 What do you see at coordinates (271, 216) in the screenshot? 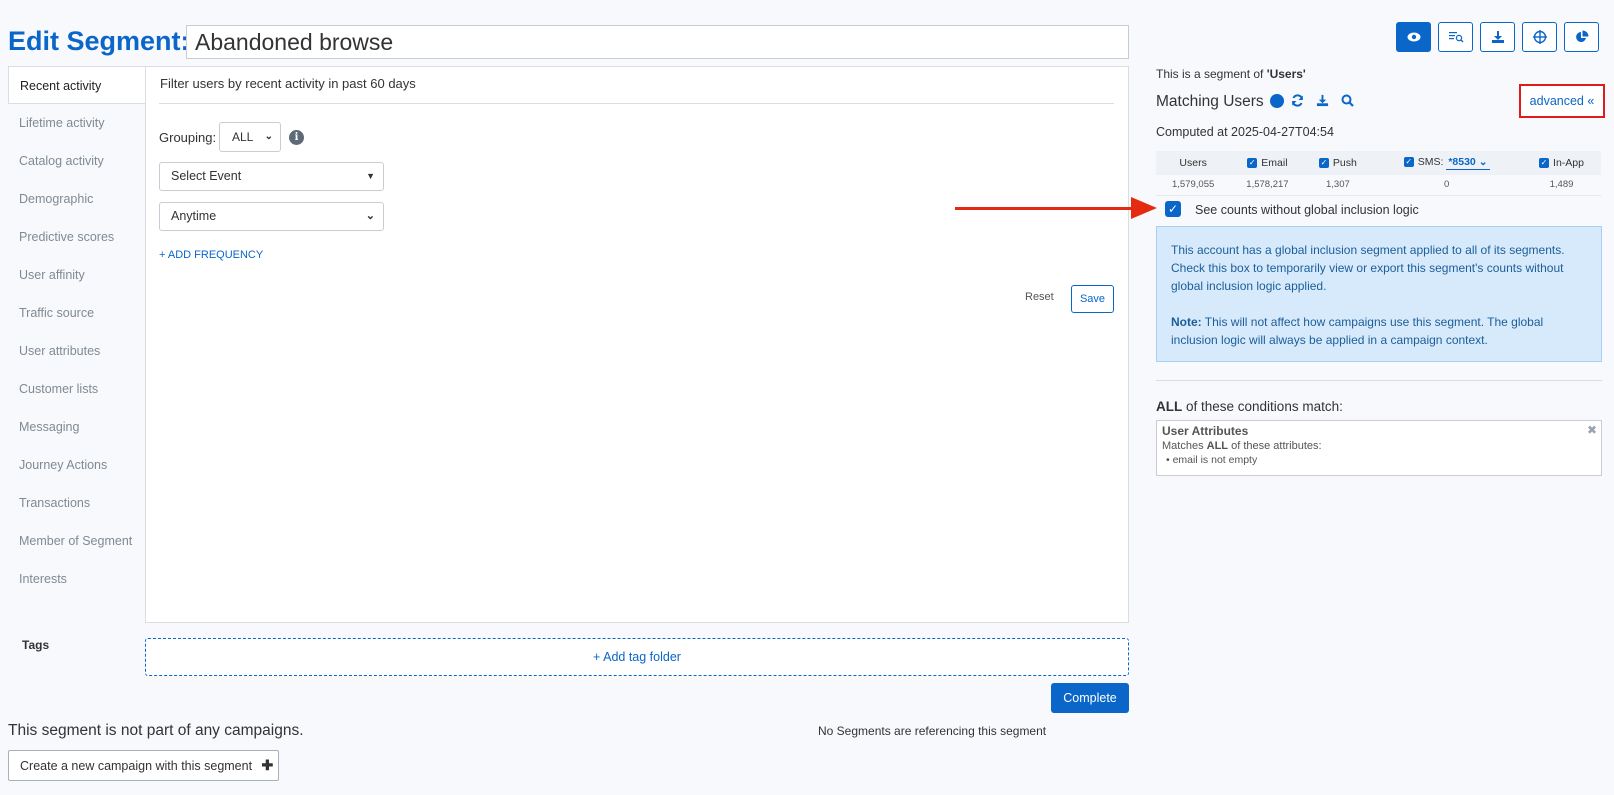
I see `time-range-dropdown: Anytime ⌄` at bounding box center [271, 216].